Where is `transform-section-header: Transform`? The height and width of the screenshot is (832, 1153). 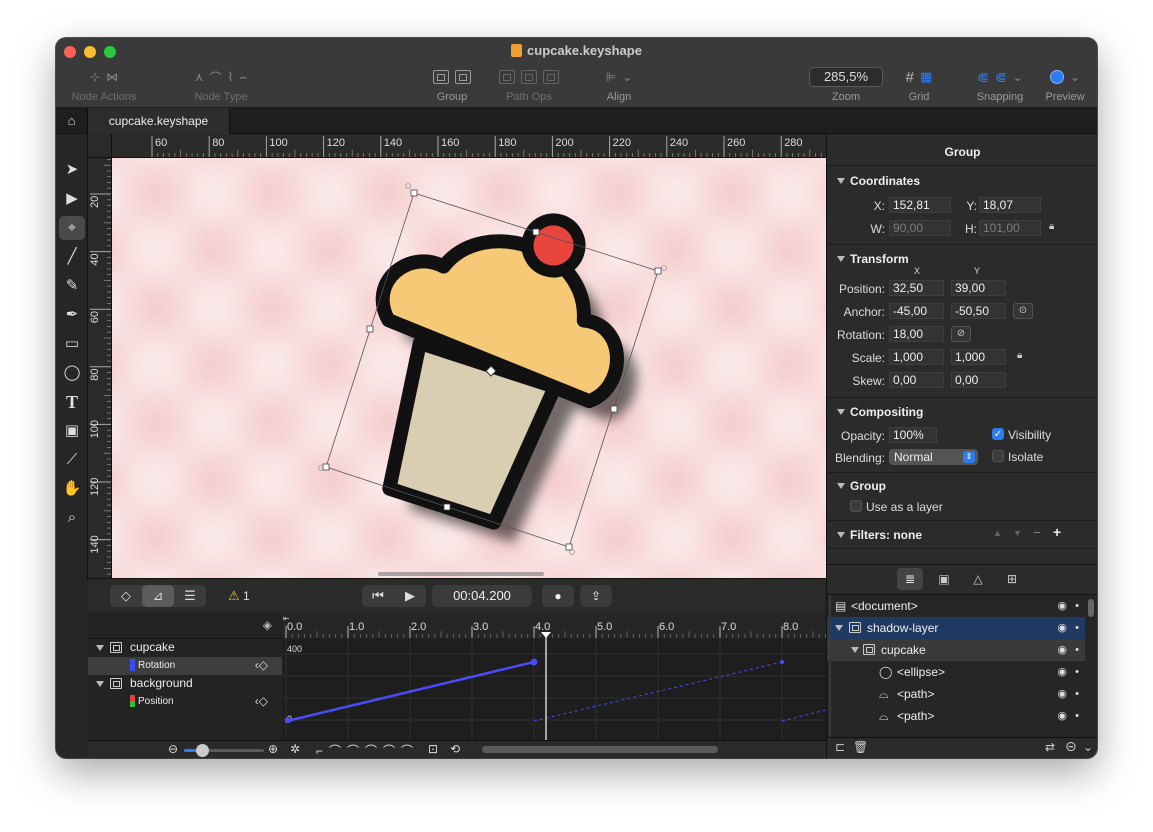
transform-section-header: Transform is located at coordinates (873, 259).